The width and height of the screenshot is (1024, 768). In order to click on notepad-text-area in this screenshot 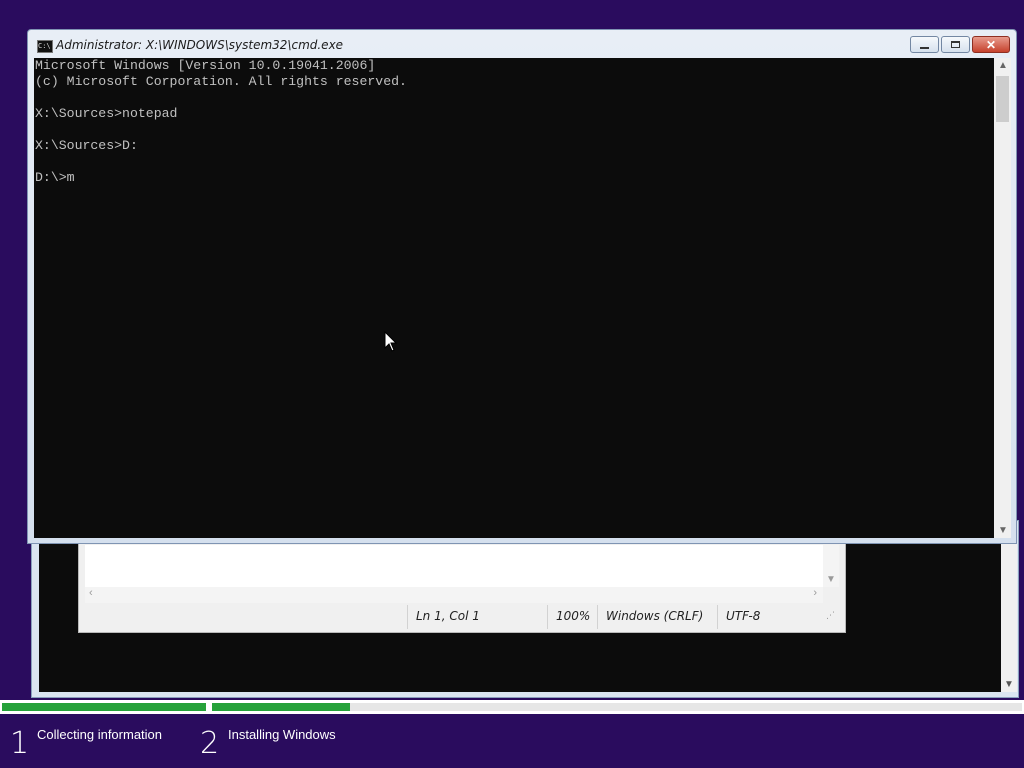, I will do `click(454, 566)`.